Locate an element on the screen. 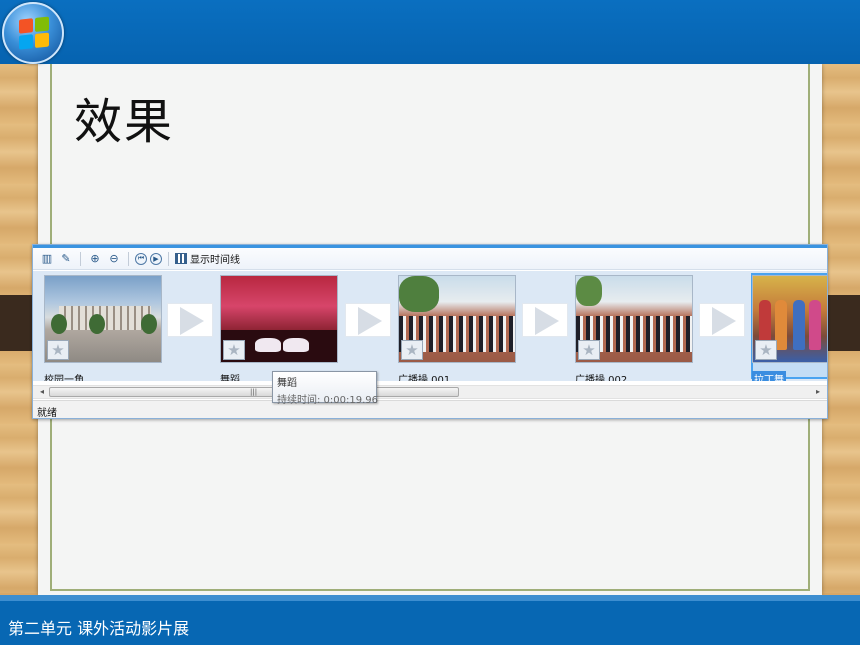  status-bar: 就绪 is located at coordinates (430, 409).